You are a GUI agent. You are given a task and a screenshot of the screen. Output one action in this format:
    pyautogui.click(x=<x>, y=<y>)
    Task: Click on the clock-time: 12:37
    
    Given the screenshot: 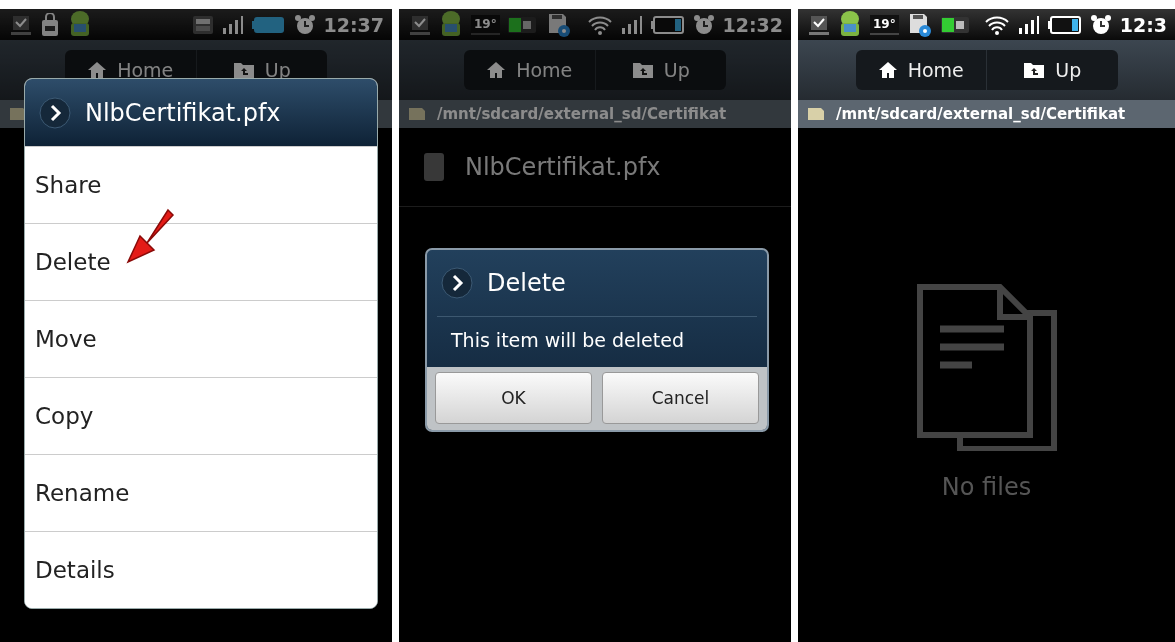 What is the action you would take?
    pyautogui.click(x=353, y=24)
    